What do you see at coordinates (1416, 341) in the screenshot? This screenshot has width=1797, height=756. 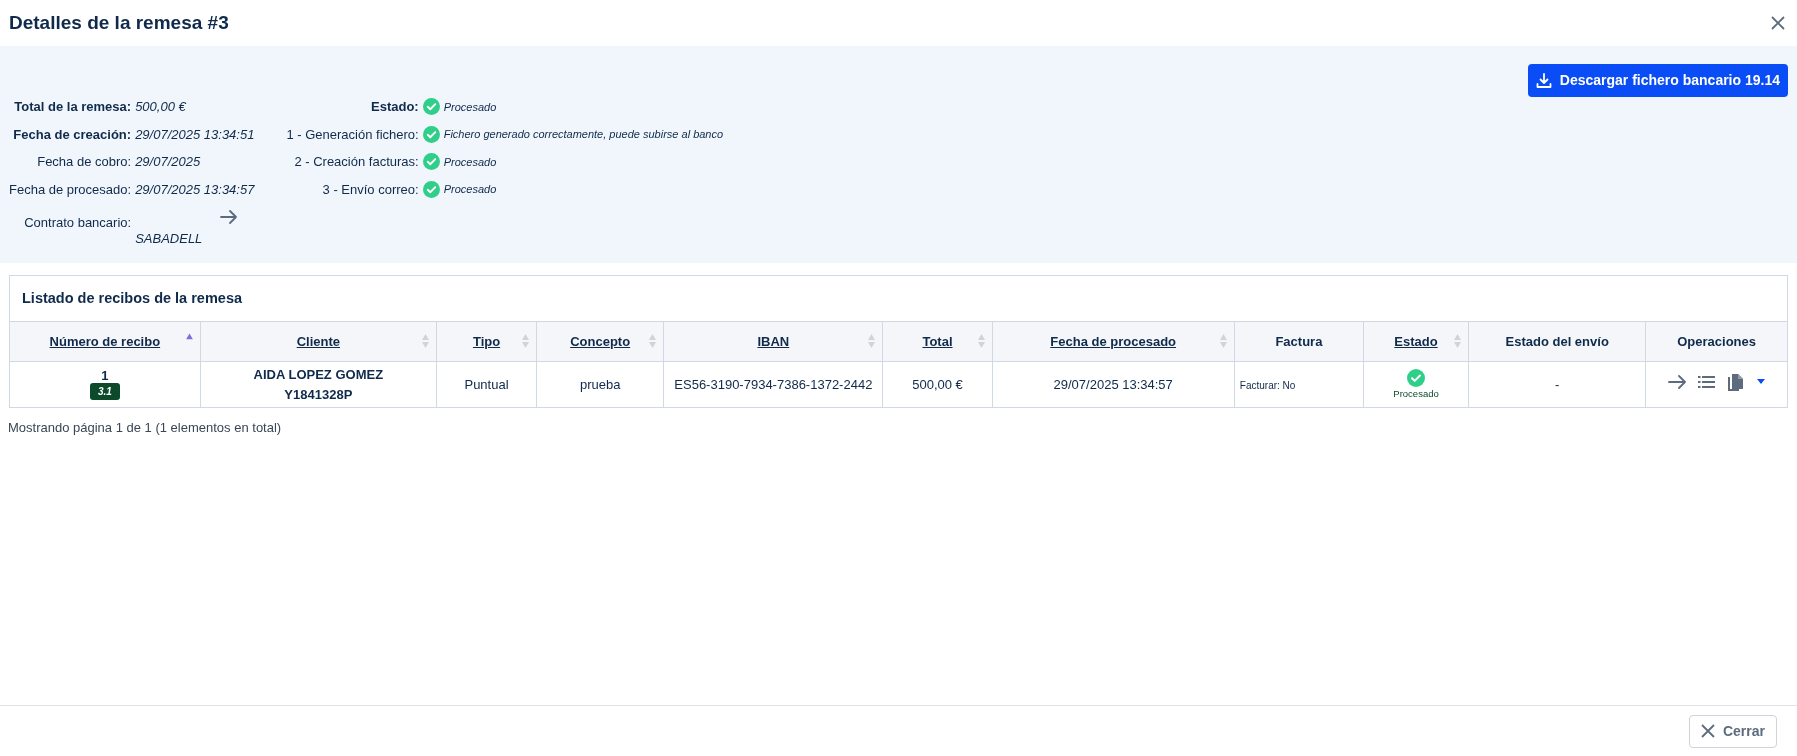 I see `column-header: Estado` at bounding box center [1416, 341].